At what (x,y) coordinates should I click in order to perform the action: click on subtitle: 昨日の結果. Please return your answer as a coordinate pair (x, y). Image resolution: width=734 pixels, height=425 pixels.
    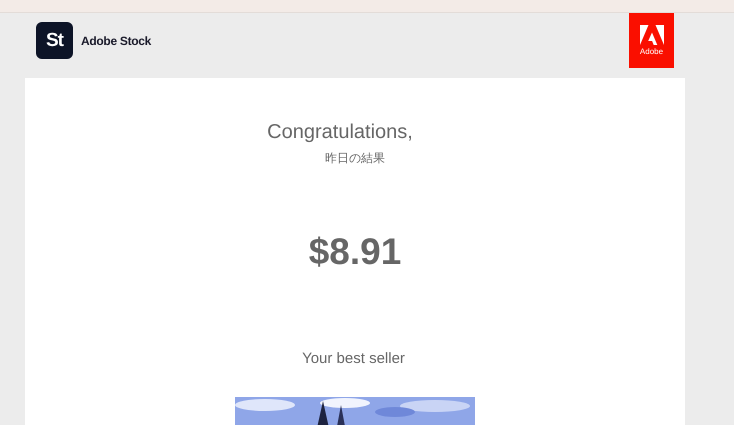
    Looking at the image, I should click on (355, 158).